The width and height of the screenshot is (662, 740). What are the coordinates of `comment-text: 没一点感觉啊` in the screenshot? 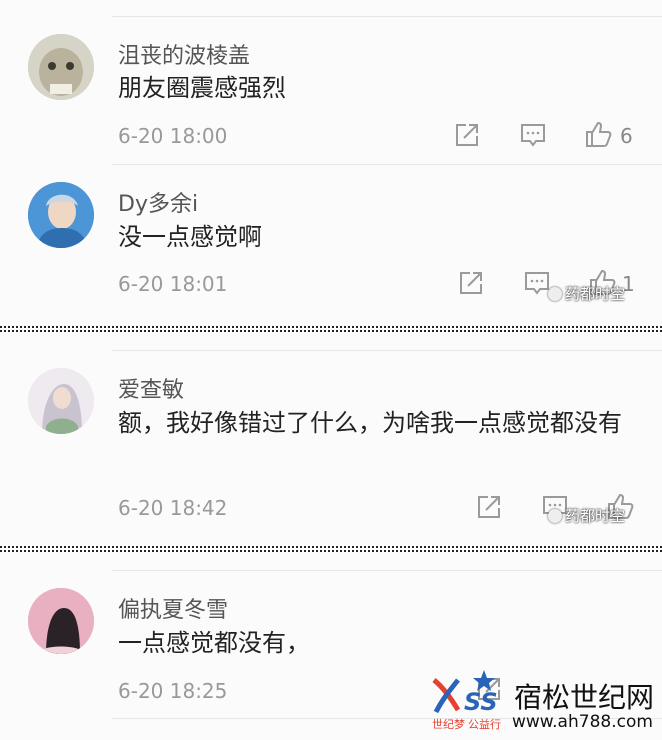 It's located at (190, 237).